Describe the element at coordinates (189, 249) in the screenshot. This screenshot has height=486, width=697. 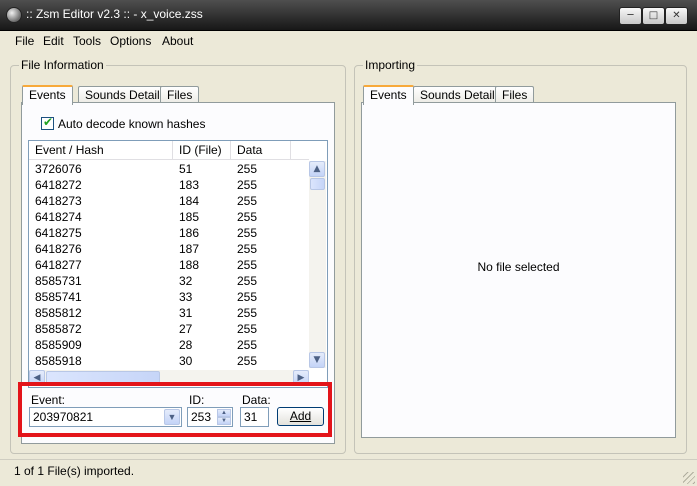
I see `cell-id-file: 187` at that location.